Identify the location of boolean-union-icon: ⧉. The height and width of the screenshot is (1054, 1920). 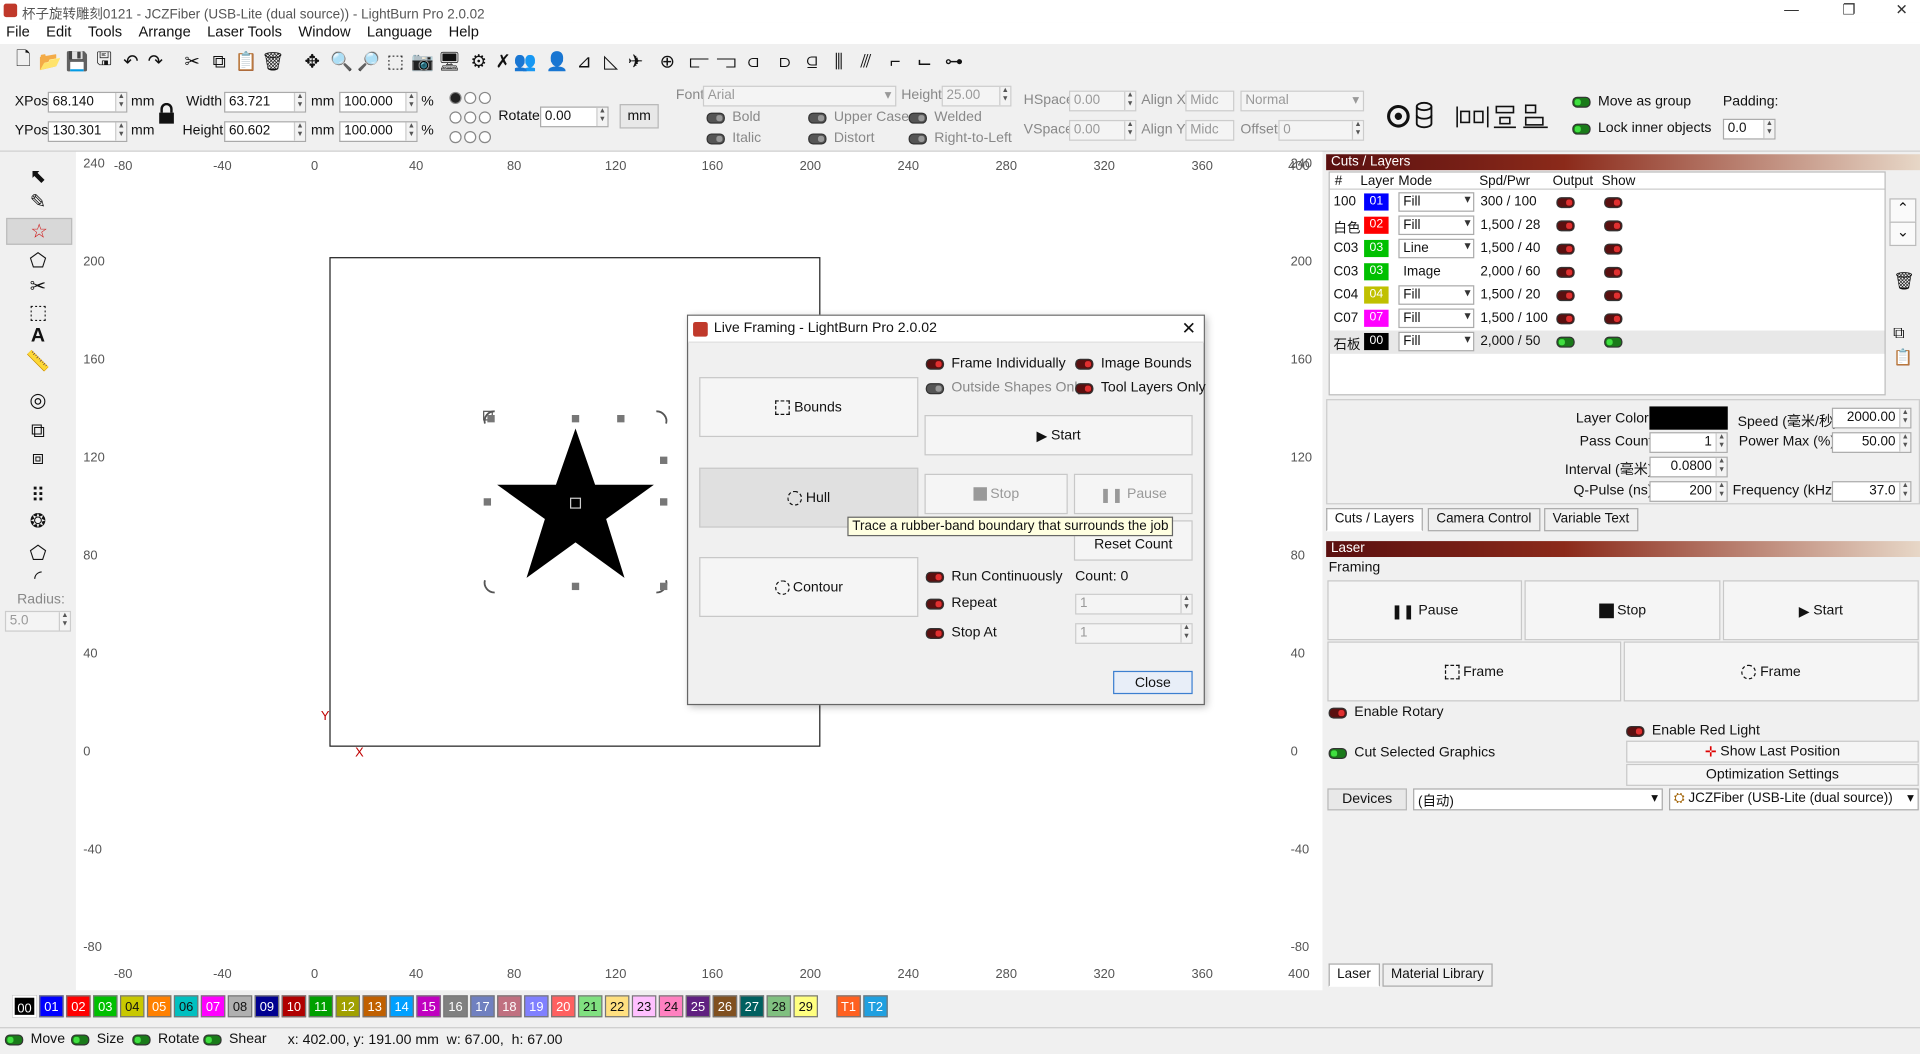
(38, 432).